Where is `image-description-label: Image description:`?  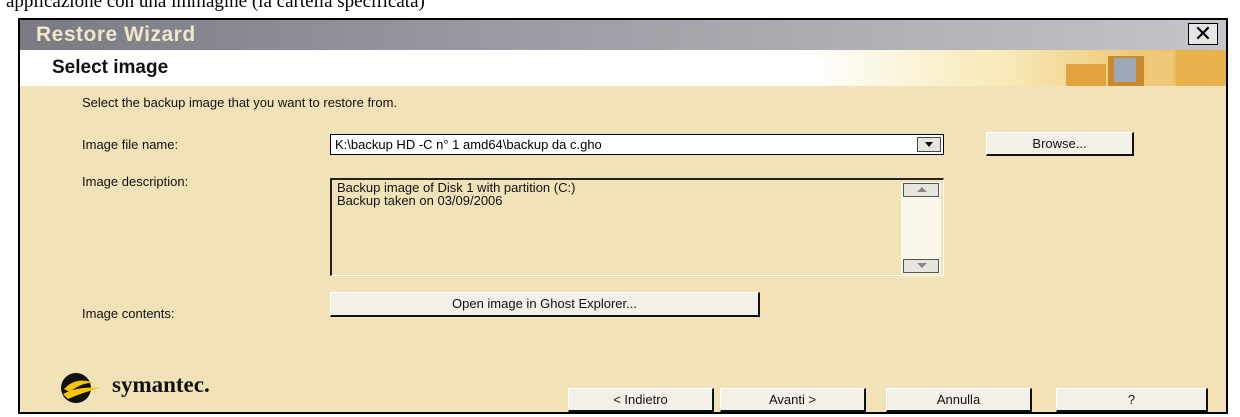 image-description-label: Image description: is located at coordinates (135, 181).